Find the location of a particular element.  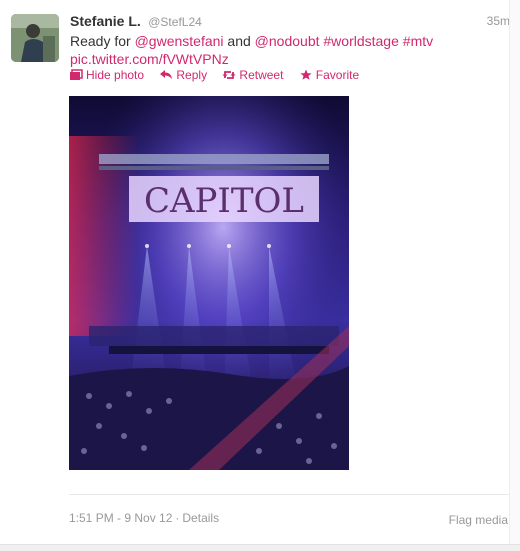

flag-media-link: Flag media is located at coordinates (478, 520).